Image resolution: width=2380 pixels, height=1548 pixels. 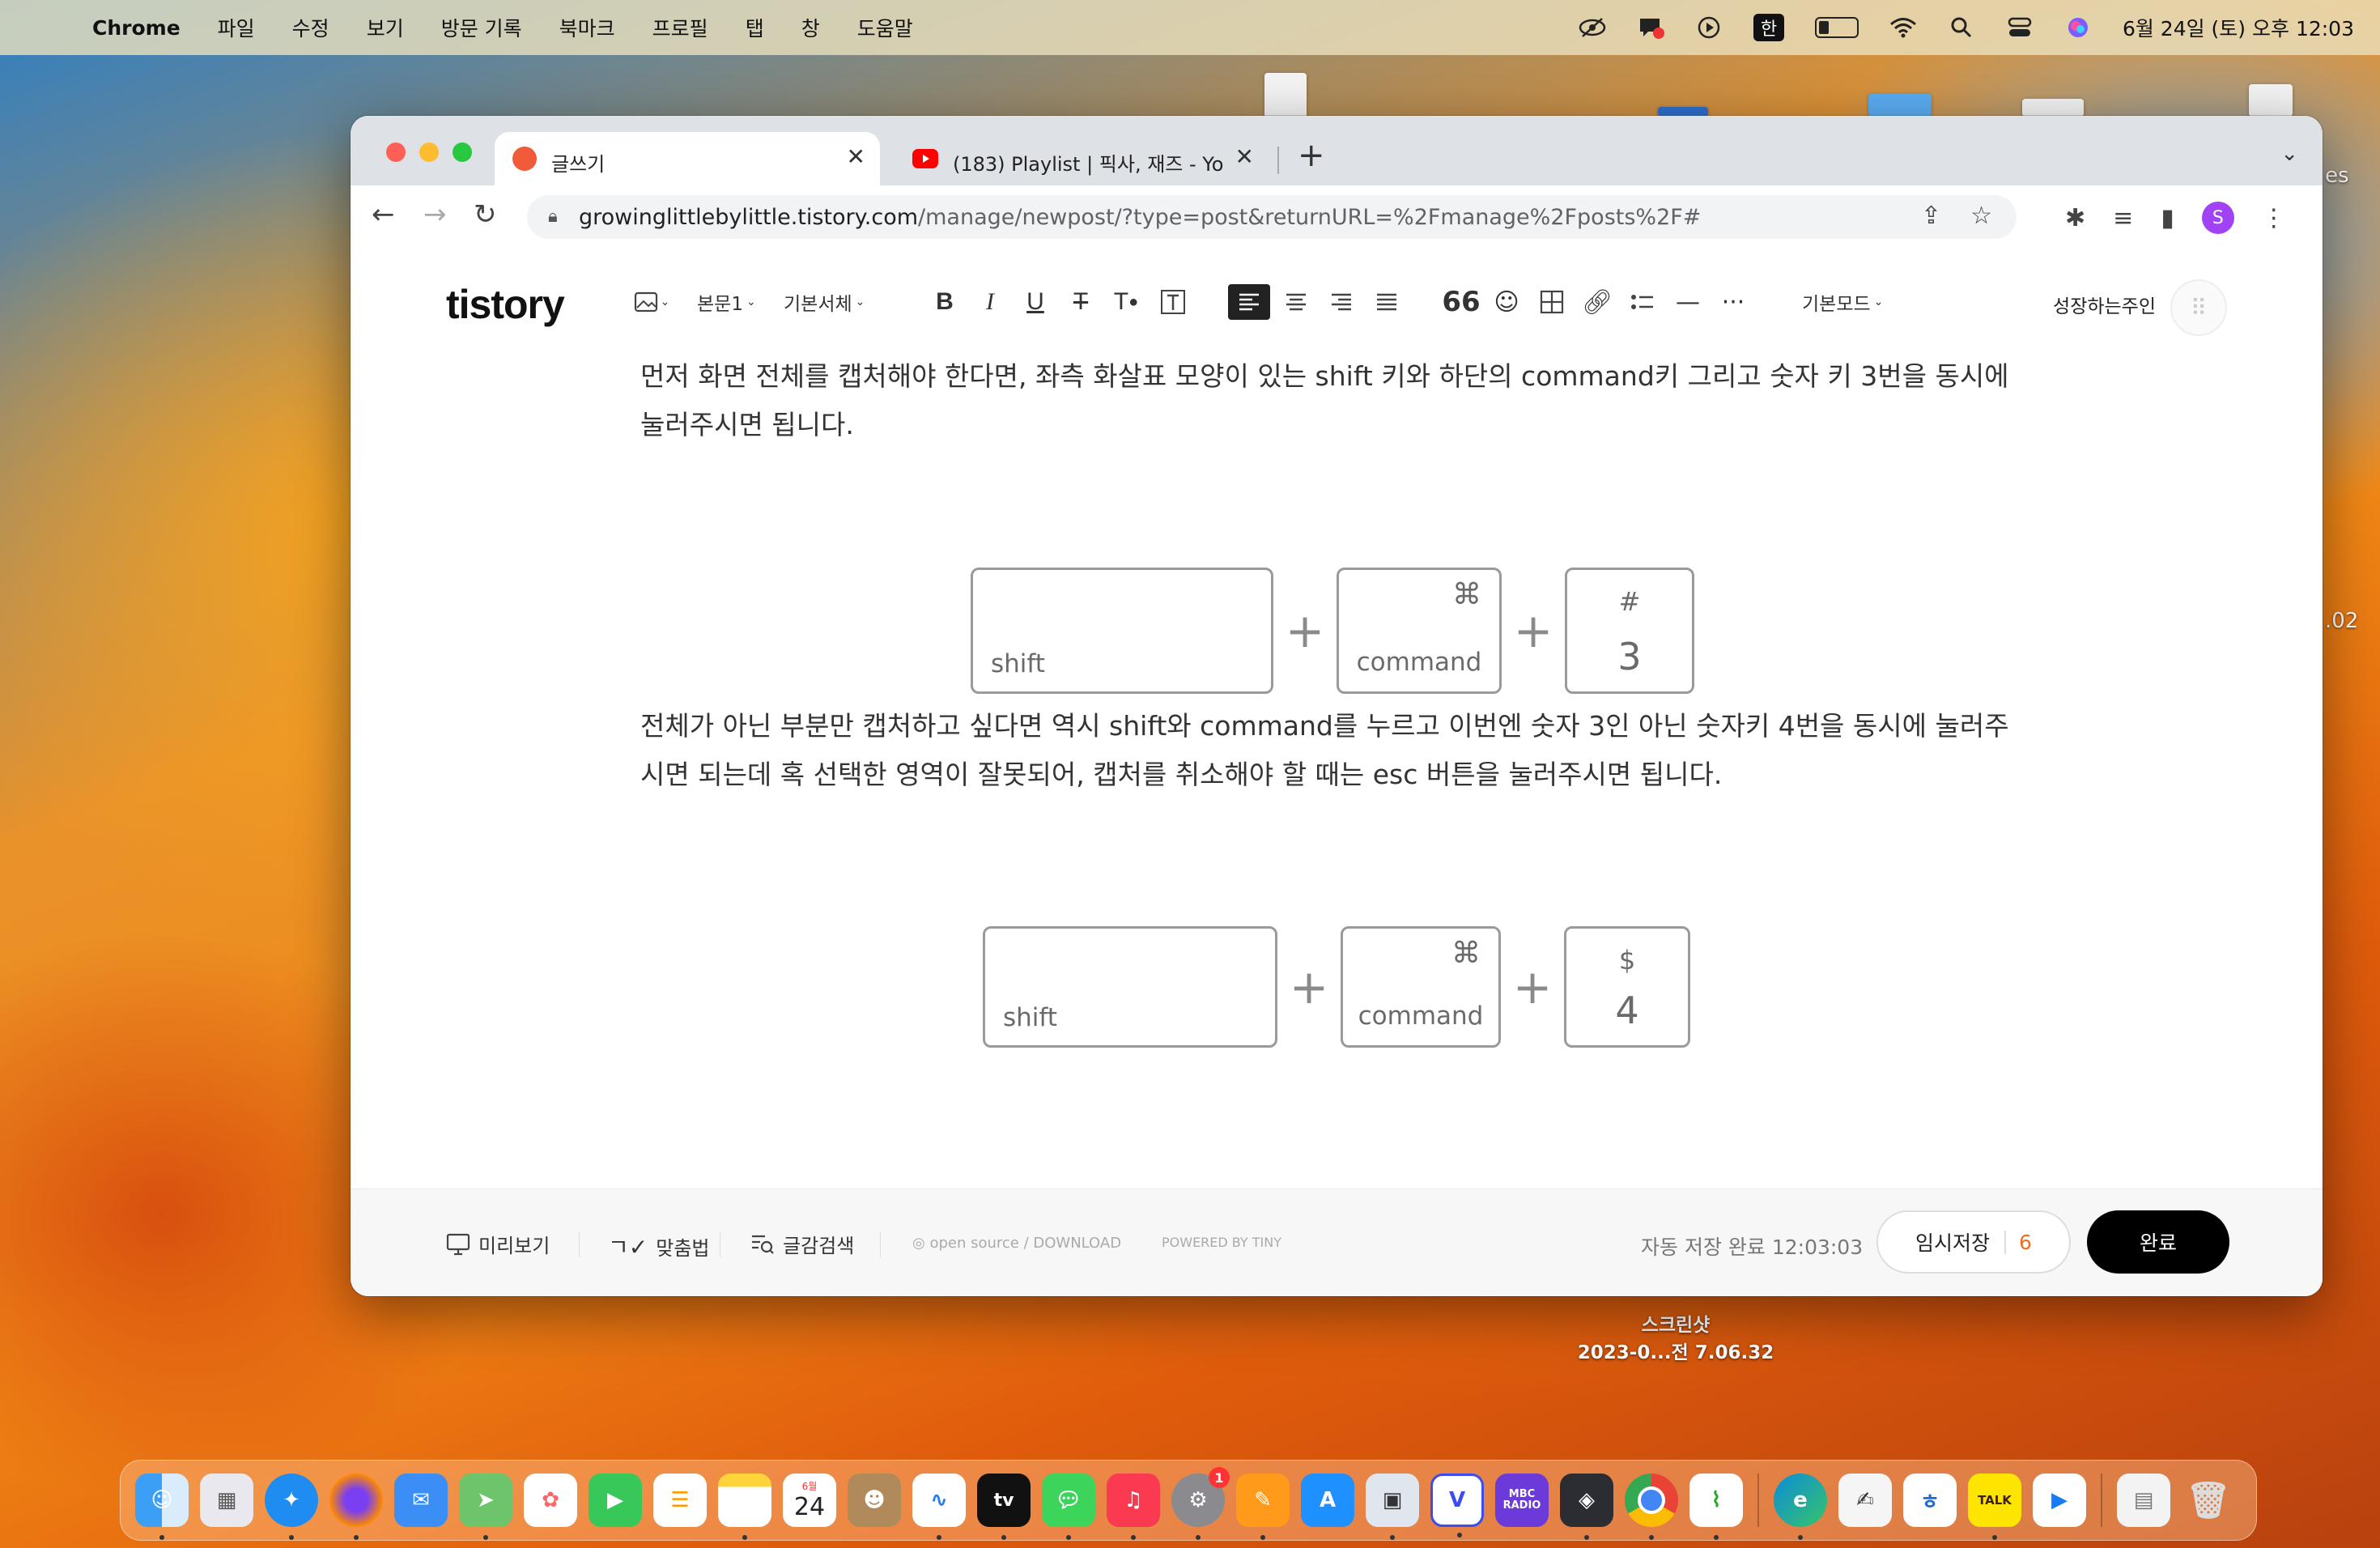 I want to click on back-arrow-icon: ←, so click(x=383, y=215).